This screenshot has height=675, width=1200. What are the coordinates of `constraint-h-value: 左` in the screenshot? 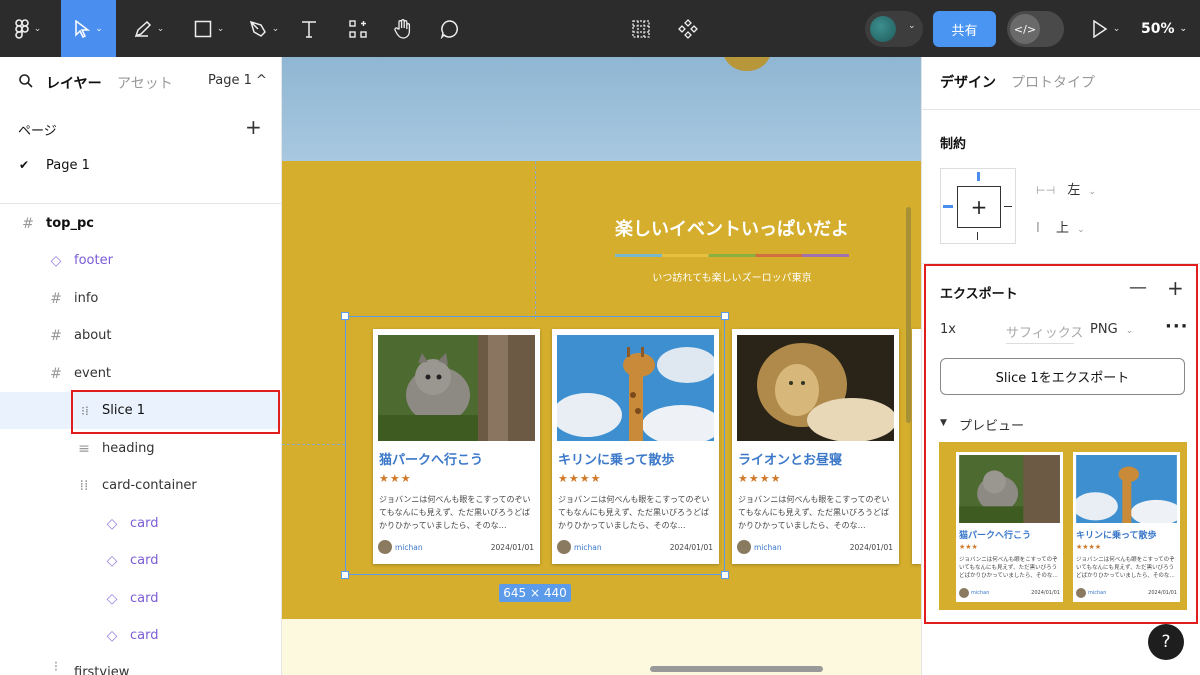 It's located at (1074, 190).